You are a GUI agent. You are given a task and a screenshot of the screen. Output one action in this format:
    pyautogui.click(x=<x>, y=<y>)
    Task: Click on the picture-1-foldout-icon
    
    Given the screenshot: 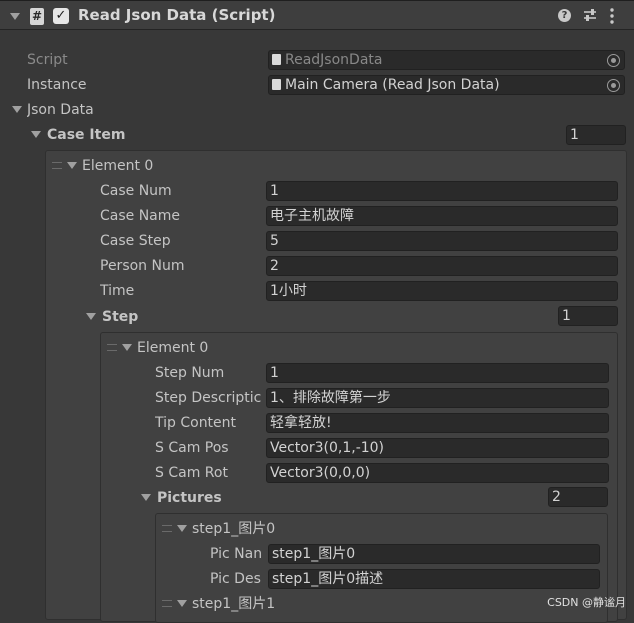 What is the action you would take?
    pyautogui.click(x=182, y=603)
    